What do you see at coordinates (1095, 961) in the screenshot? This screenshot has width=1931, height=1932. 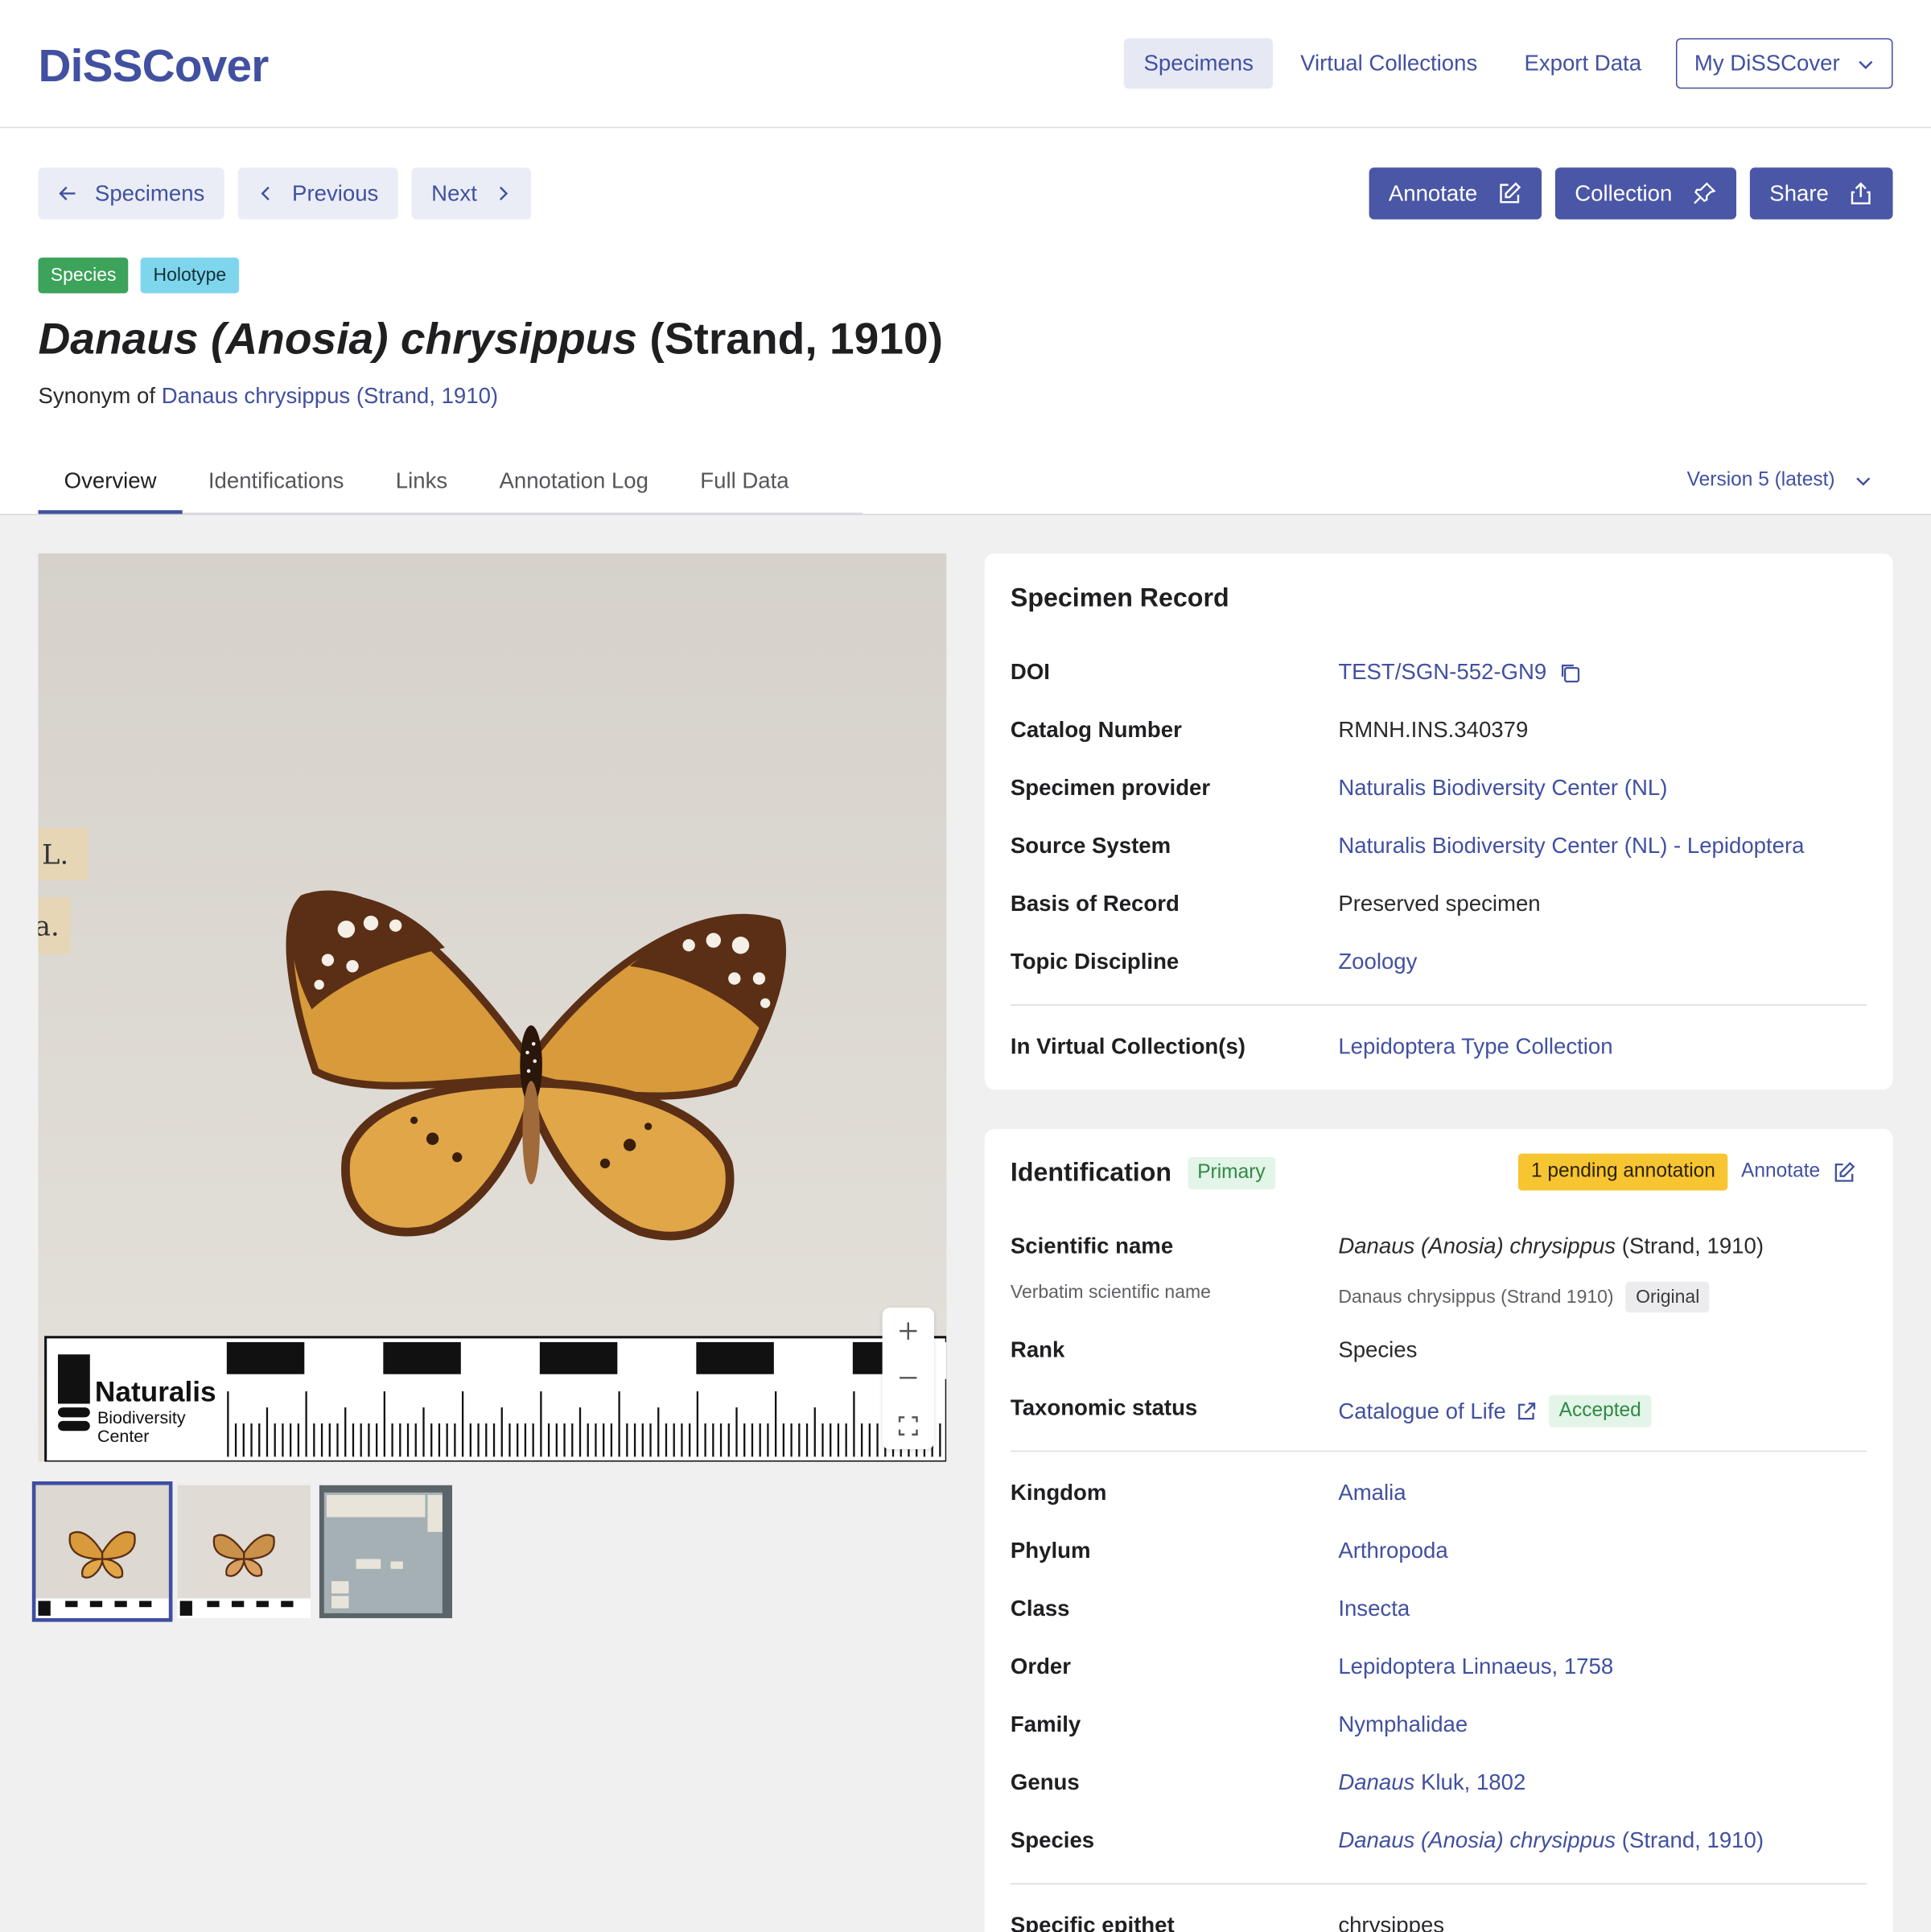 I see `topic-discipline-label: Topic Discipline` at bounding box center [1095, 961].